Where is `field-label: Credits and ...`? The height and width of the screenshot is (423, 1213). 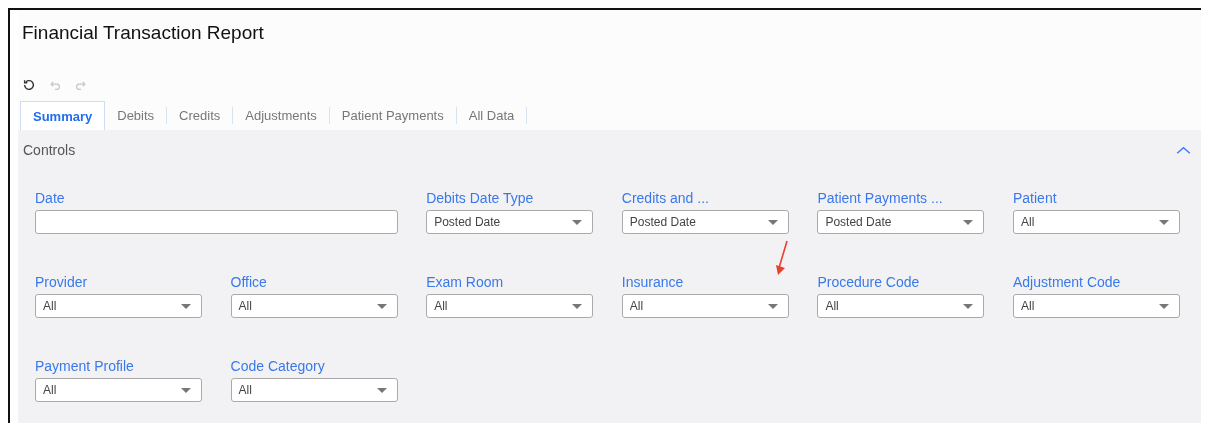 field-label: Credits and ... is located at coordinates (665, 198).